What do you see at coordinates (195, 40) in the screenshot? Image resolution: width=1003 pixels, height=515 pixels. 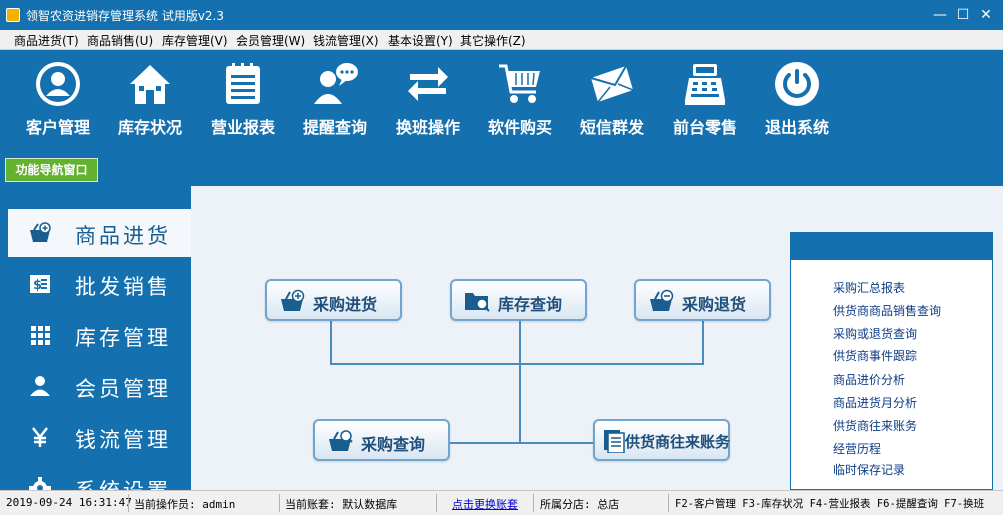 I see `menu-inventory: 库存管理(V)` at bounding box center [195, 40].